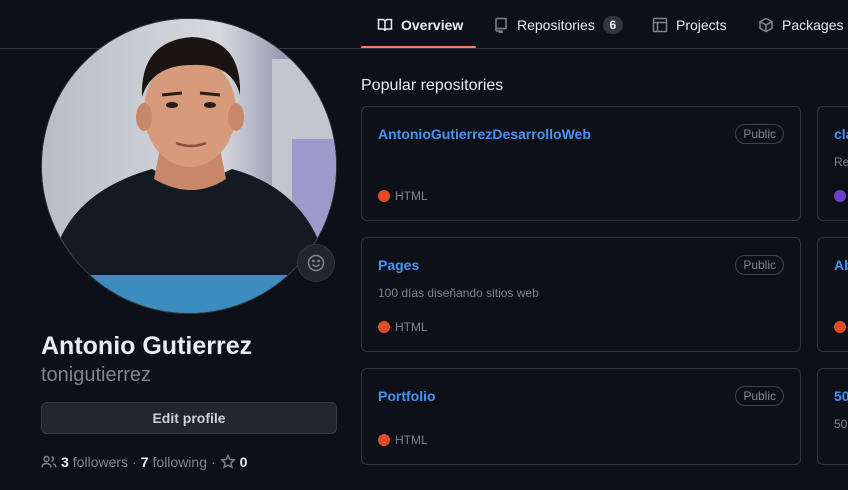 Image resolution: width=848 pixels, height=490 pixels. I want to click on tab-projects-label: Projects, so click(701, 24).